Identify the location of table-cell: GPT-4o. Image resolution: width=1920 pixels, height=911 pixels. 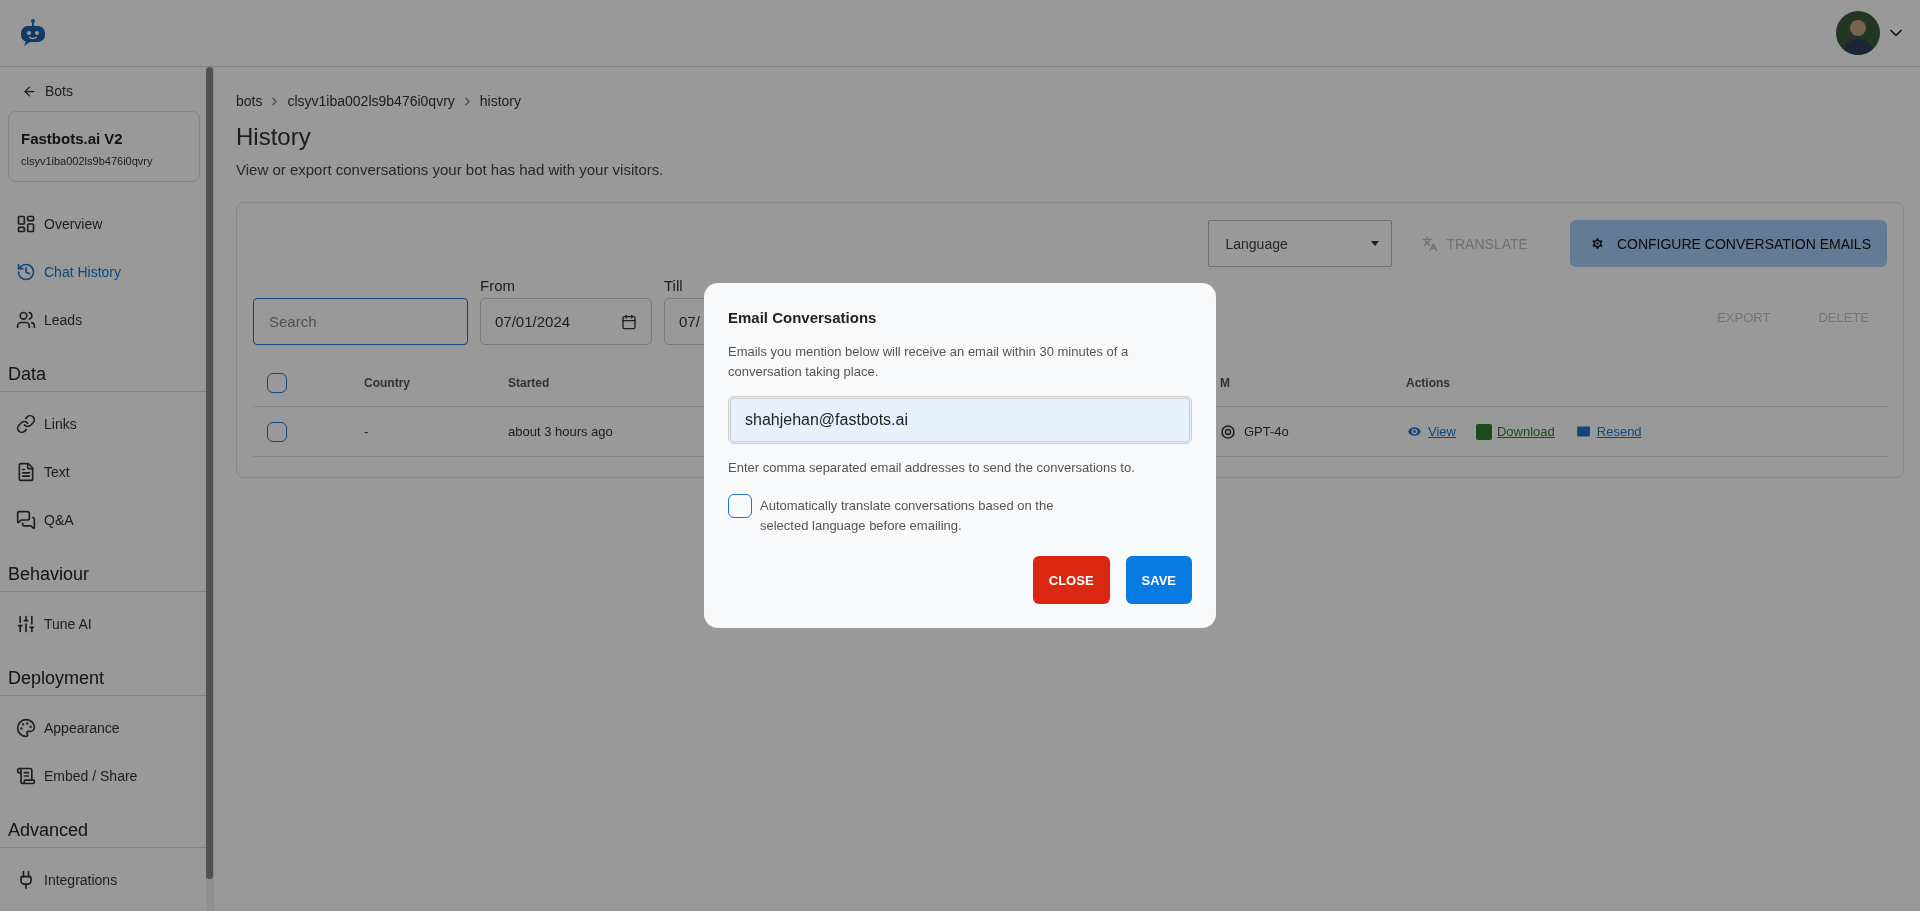
(1266, 431).